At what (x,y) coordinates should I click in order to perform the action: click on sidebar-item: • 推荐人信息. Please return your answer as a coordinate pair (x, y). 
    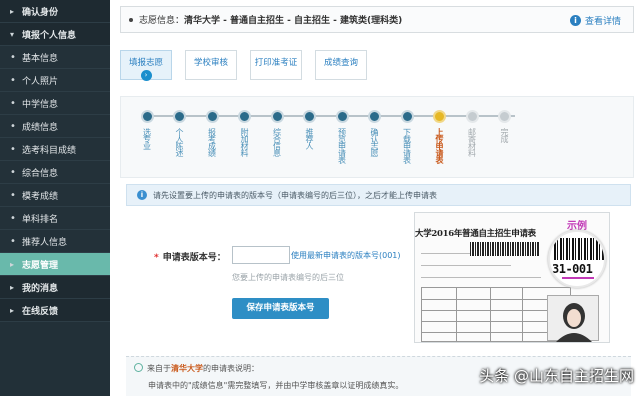
    Looking at the image, I should click on (55, 241).